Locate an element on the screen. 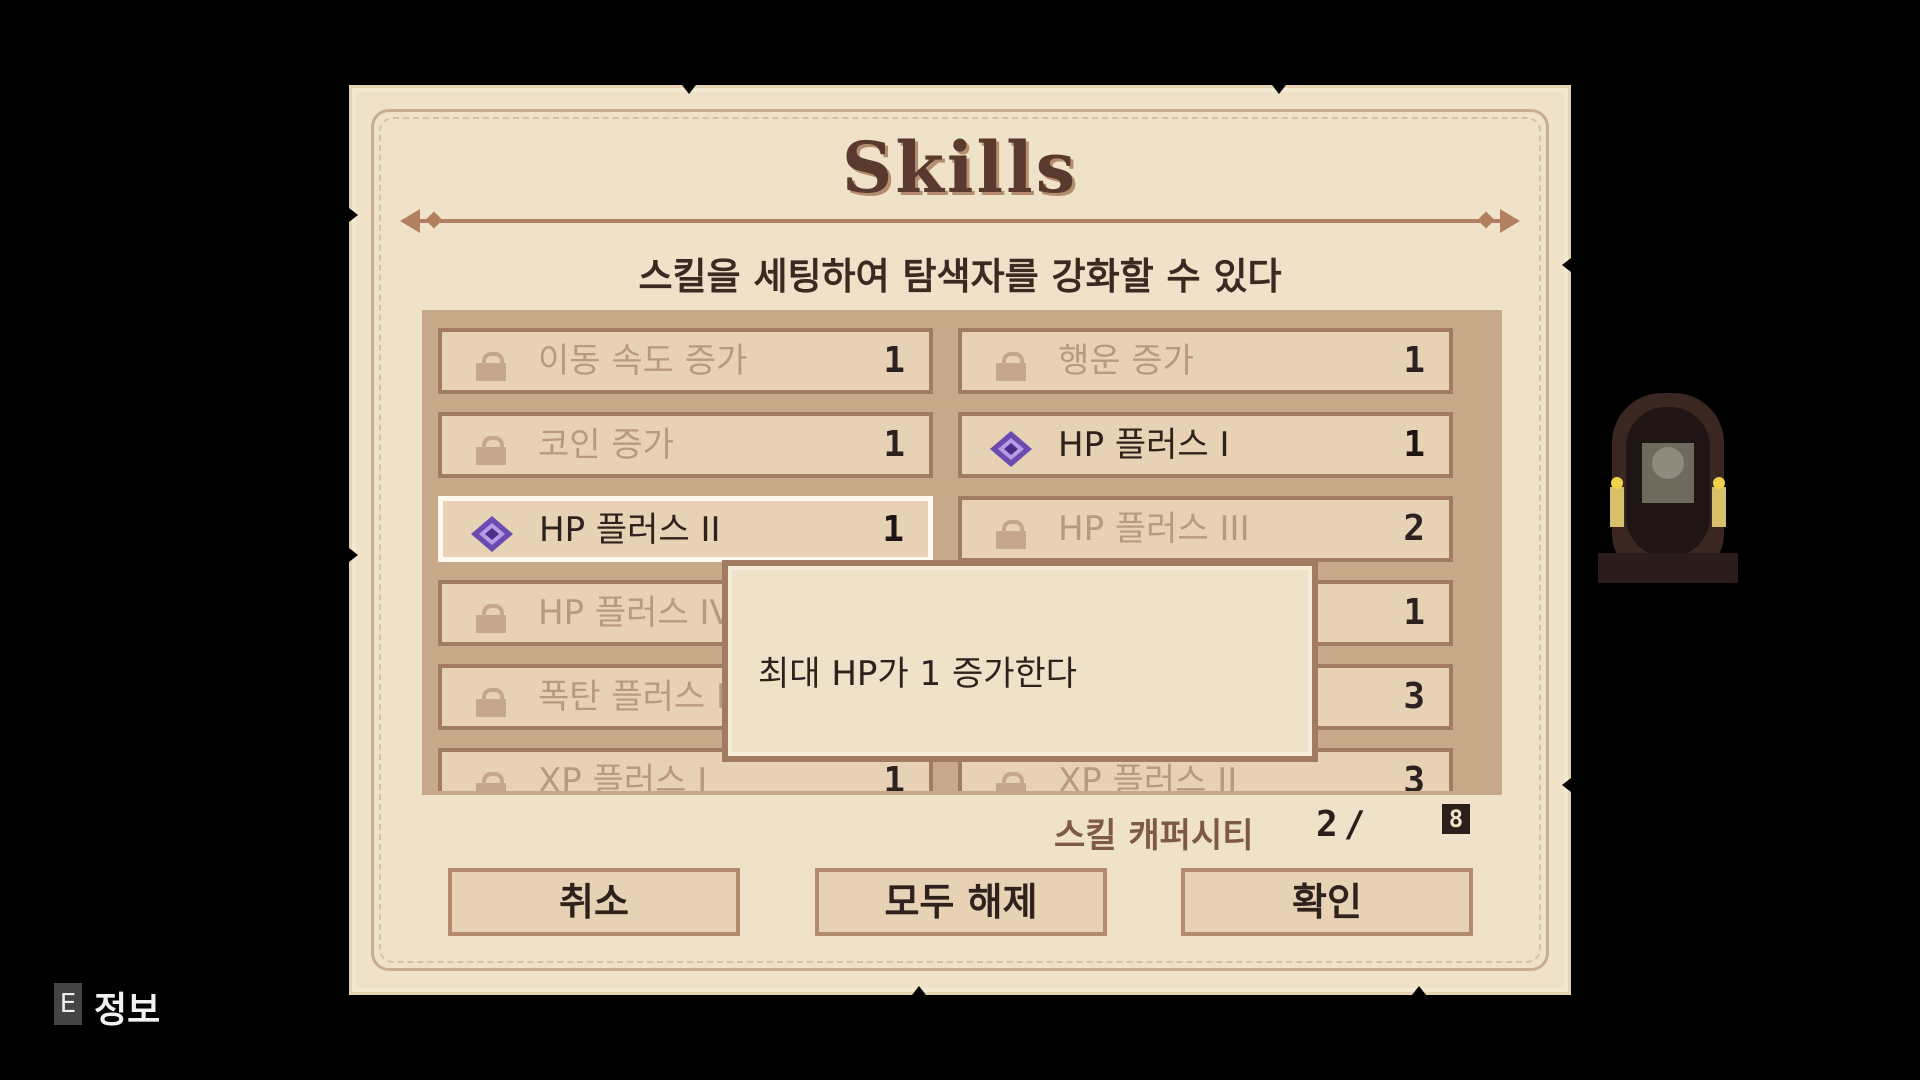 The width and height of the screenshot is (1920, 1080). skill-name: XP 플러스 I is located at coordinates (623, 778).